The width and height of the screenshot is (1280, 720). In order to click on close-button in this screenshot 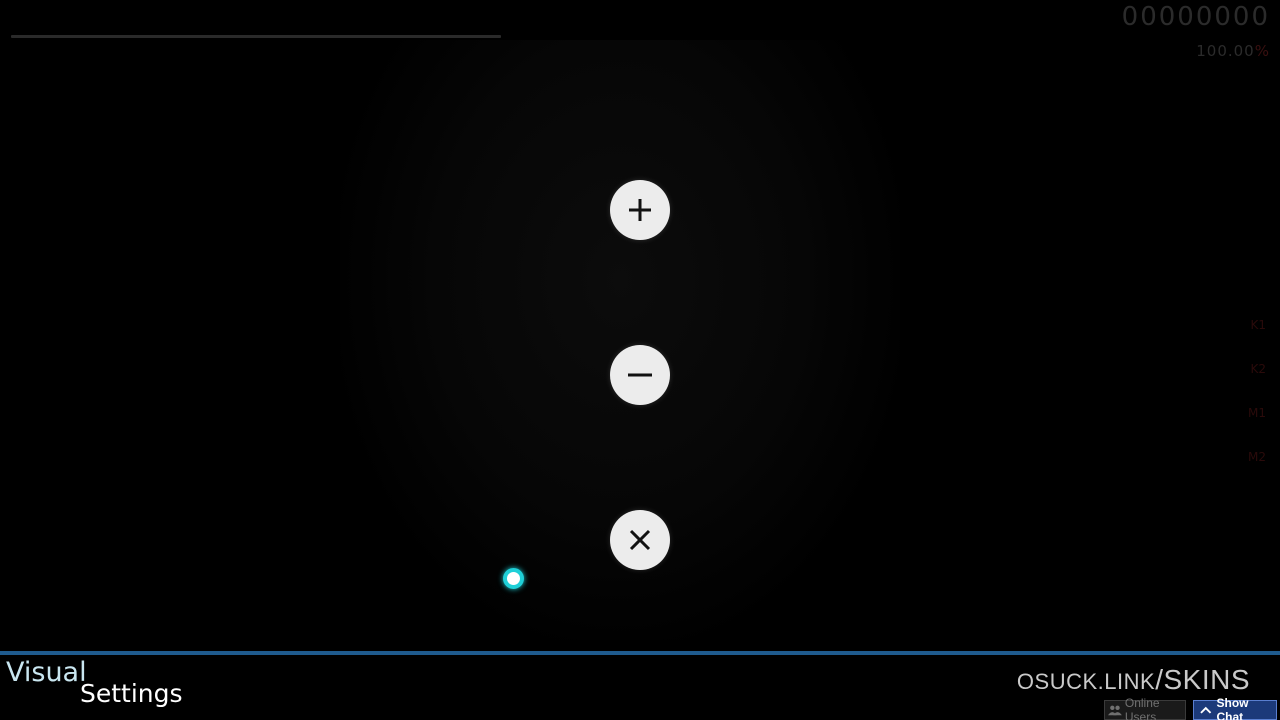, I will do `click(640, 540)`.